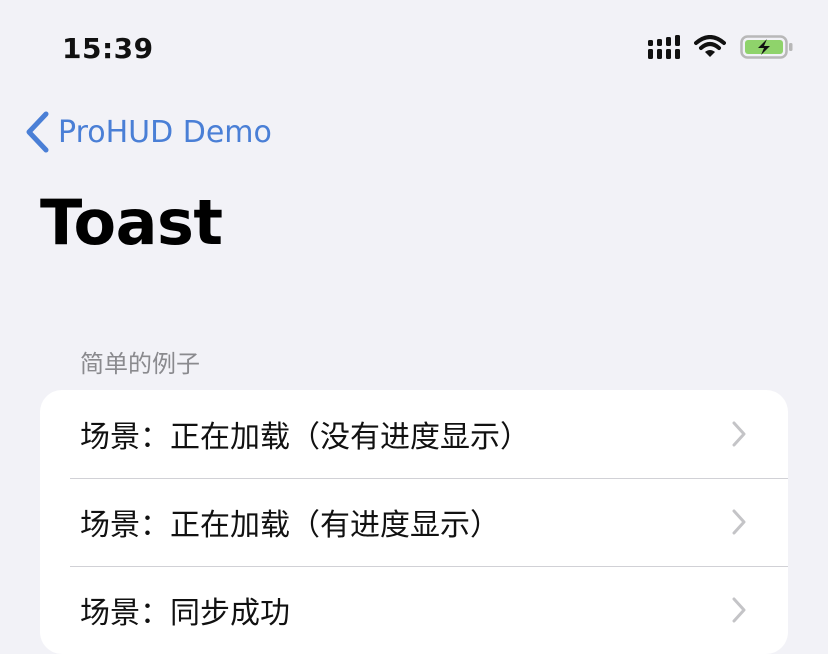 This screenshot has height=654, width=828. I want to click on wifi-icon, so click(710, 47).